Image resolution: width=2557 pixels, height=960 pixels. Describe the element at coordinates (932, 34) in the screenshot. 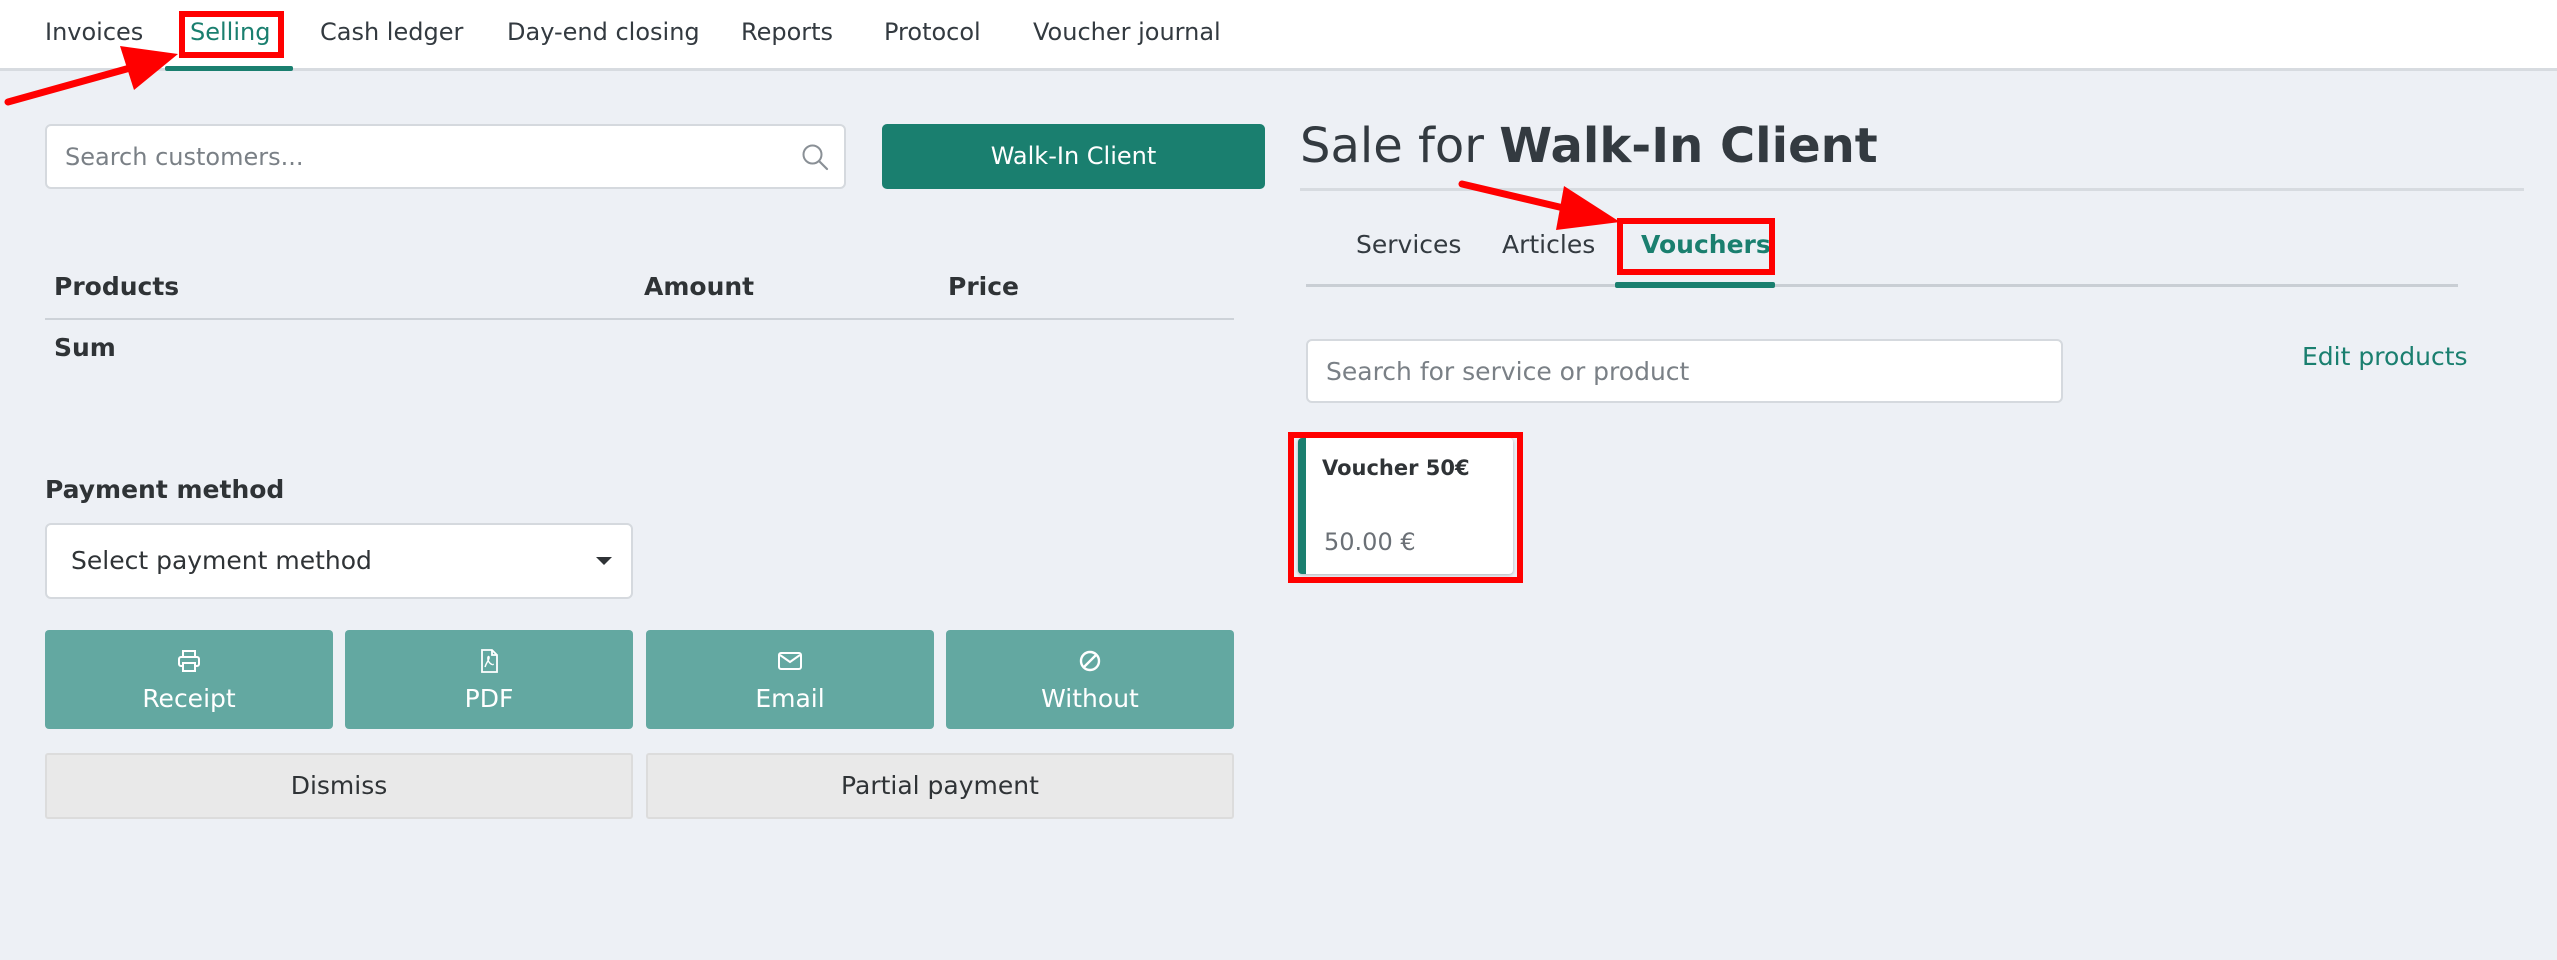

I see `nav-tab-protocol: Protocol` at that location.